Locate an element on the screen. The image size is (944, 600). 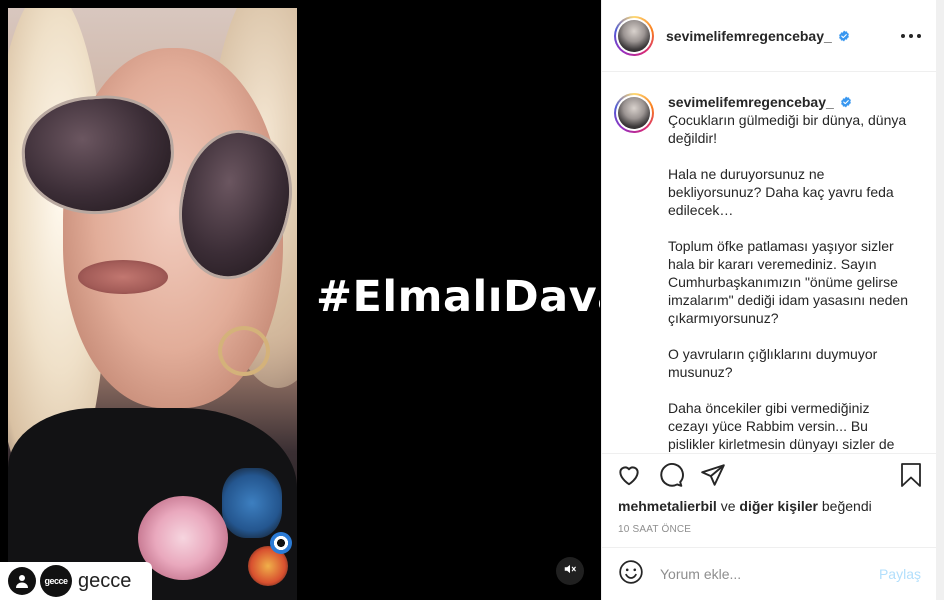
watermark-brand: gecce is located at coordinates (105, 580).